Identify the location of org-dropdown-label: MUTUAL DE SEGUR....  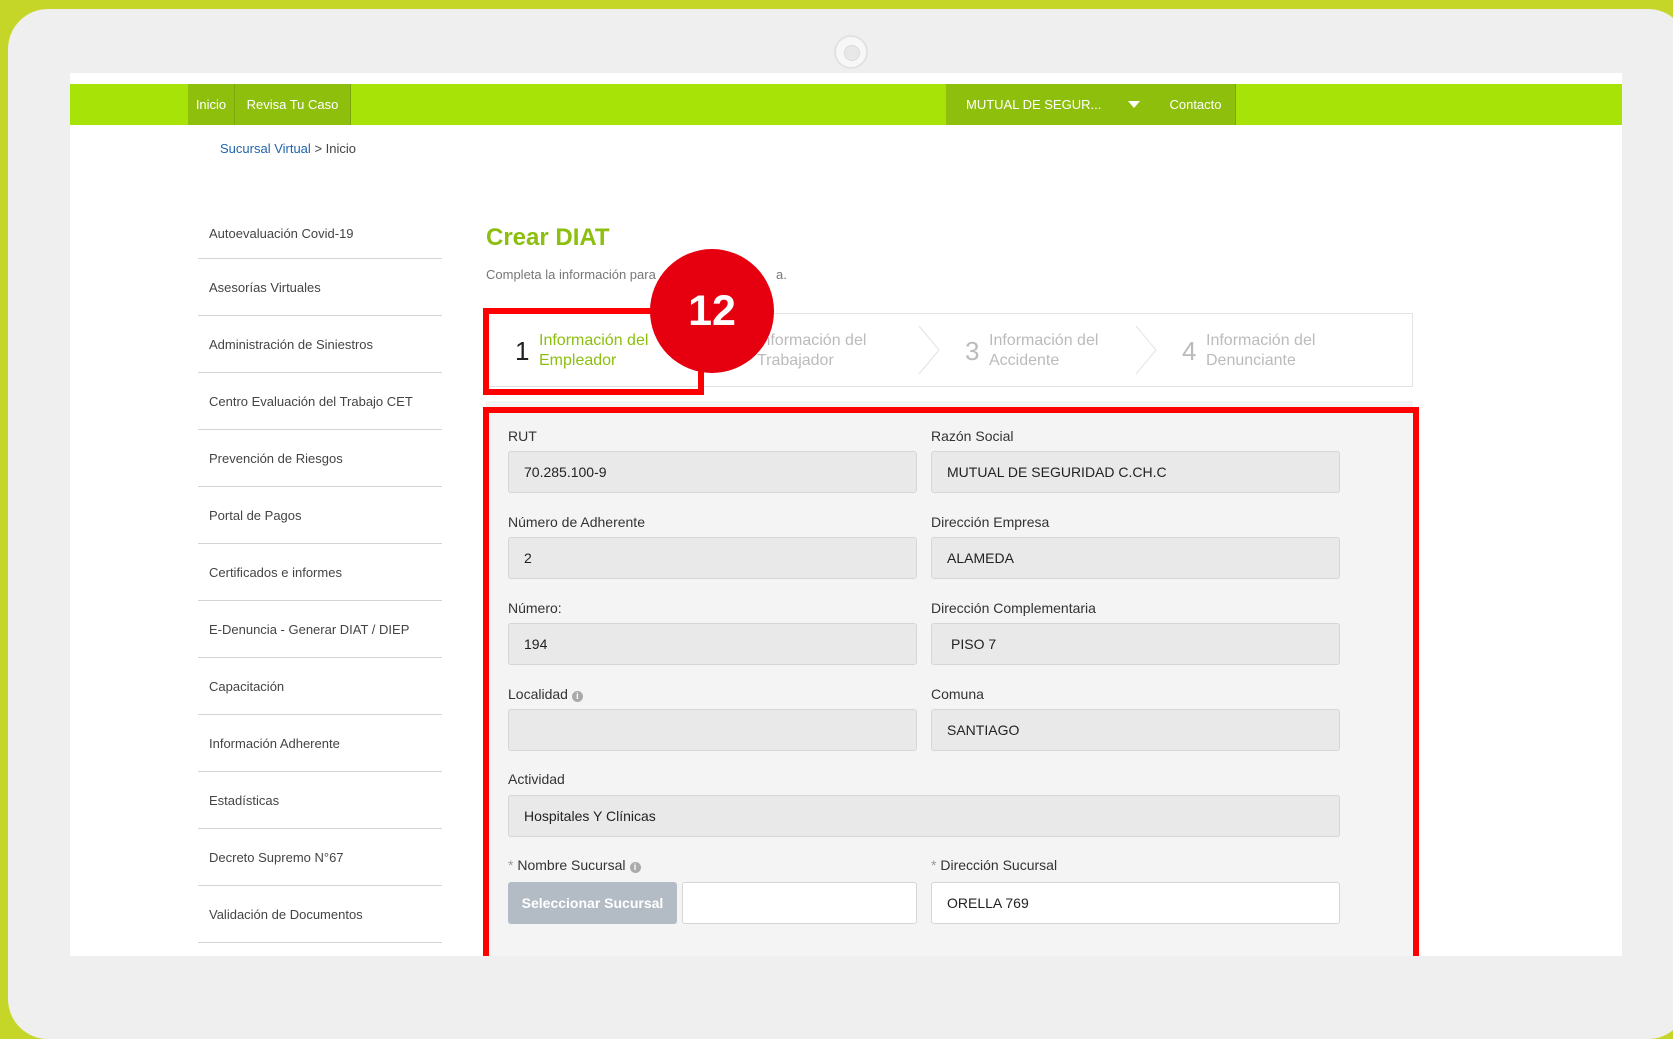
(1034, 104).